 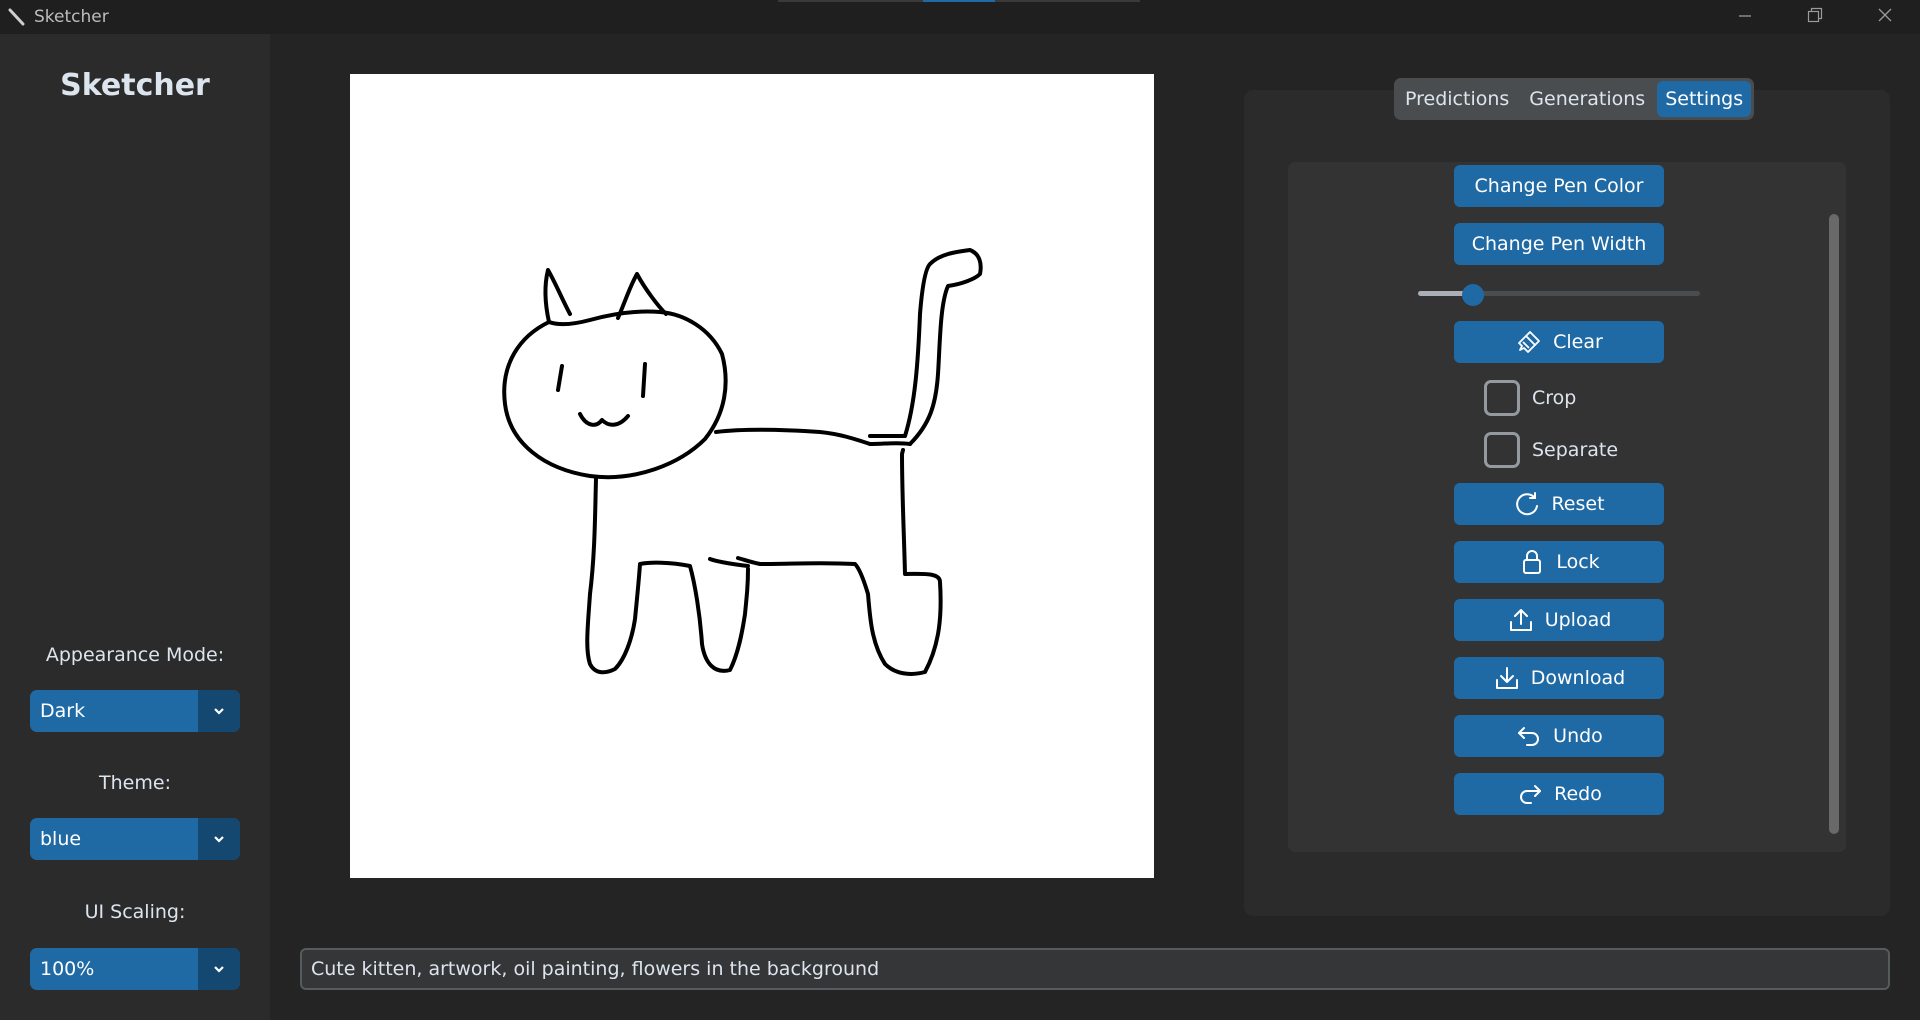 What do you see at coordinates (1529, 736) in the screenshot?
I see `undo-icon` at bounding box center [1529, 736].